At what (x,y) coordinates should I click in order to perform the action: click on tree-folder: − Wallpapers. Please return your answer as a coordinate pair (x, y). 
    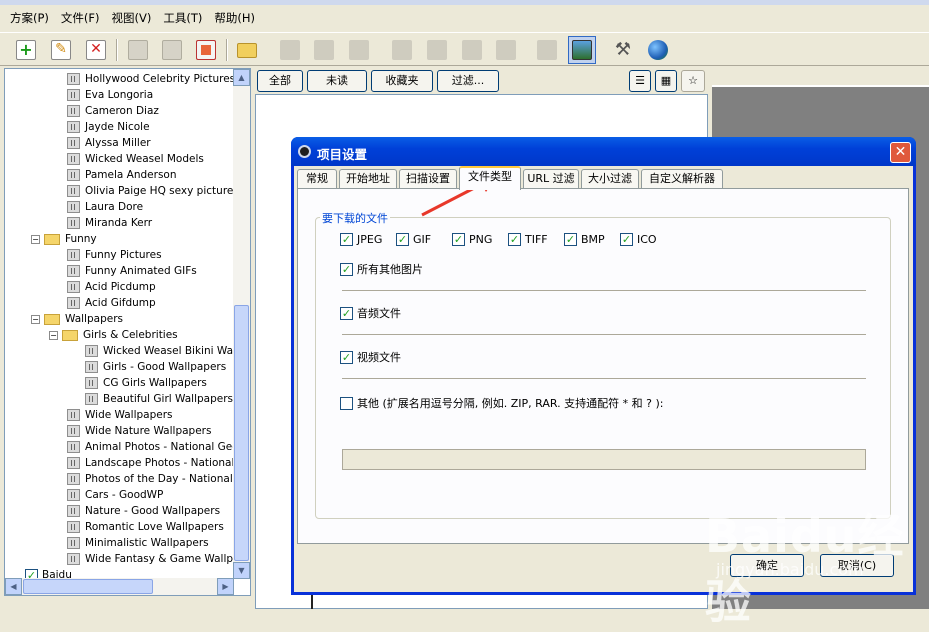
    Looking at the image, I should click on (77, 319).